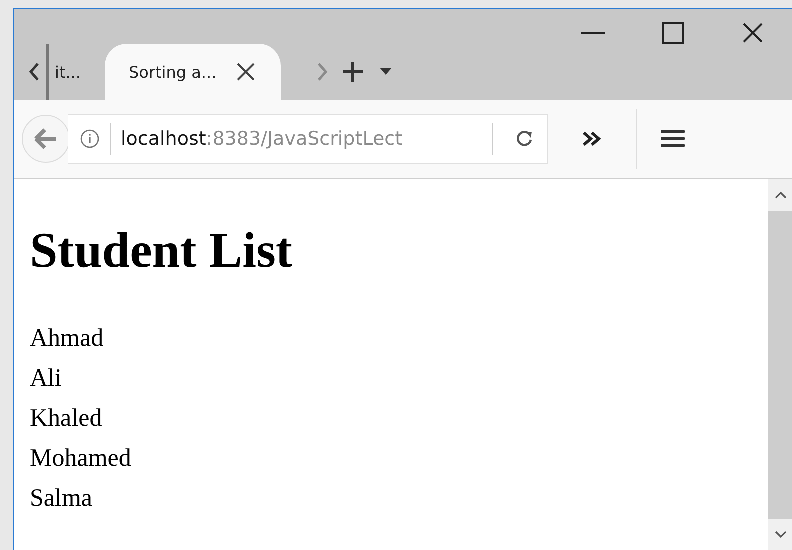 This screenshot has height=550, width=792. Describe the element at coordinates (34, 72) in the screenshot. I see `chevron-left-icon` at that location.